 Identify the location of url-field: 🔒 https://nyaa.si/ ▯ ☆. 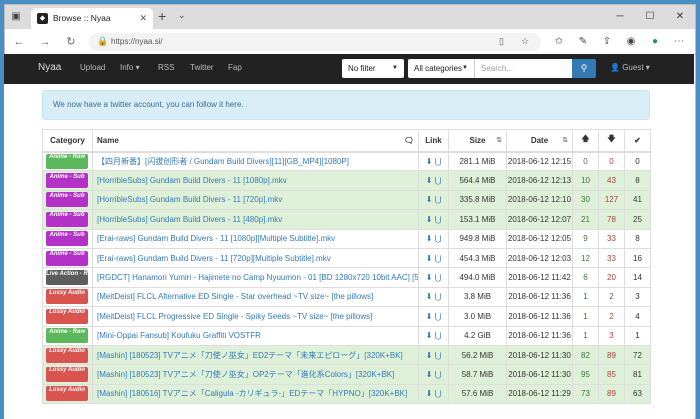
(315, 42).